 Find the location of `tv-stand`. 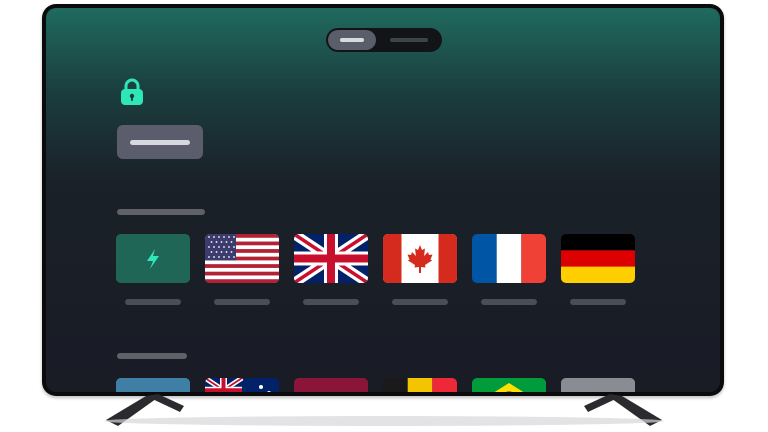

tv-stand is located at coordinates (384, 410).